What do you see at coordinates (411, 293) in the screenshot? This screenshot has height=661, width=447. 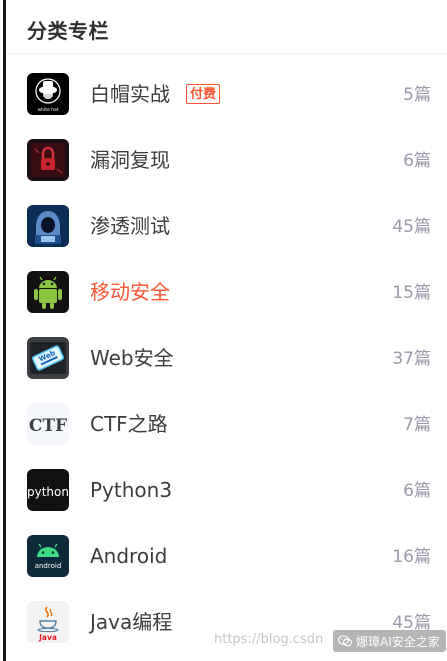 I see `category-count: 15篇` at bounding box center [411, 293].